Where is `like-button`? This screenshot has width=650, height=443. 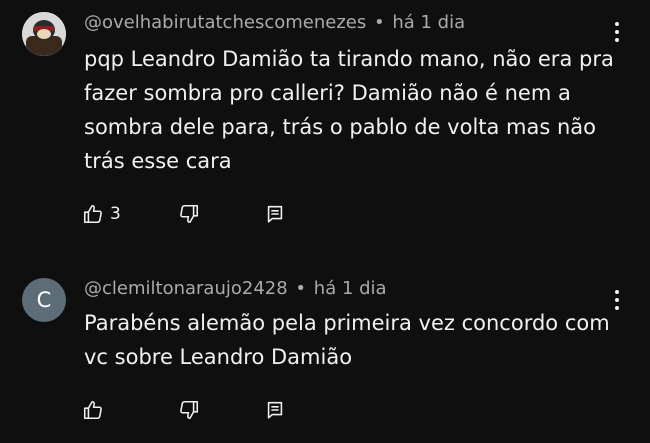
like-button is located at coordinates (93, 410).